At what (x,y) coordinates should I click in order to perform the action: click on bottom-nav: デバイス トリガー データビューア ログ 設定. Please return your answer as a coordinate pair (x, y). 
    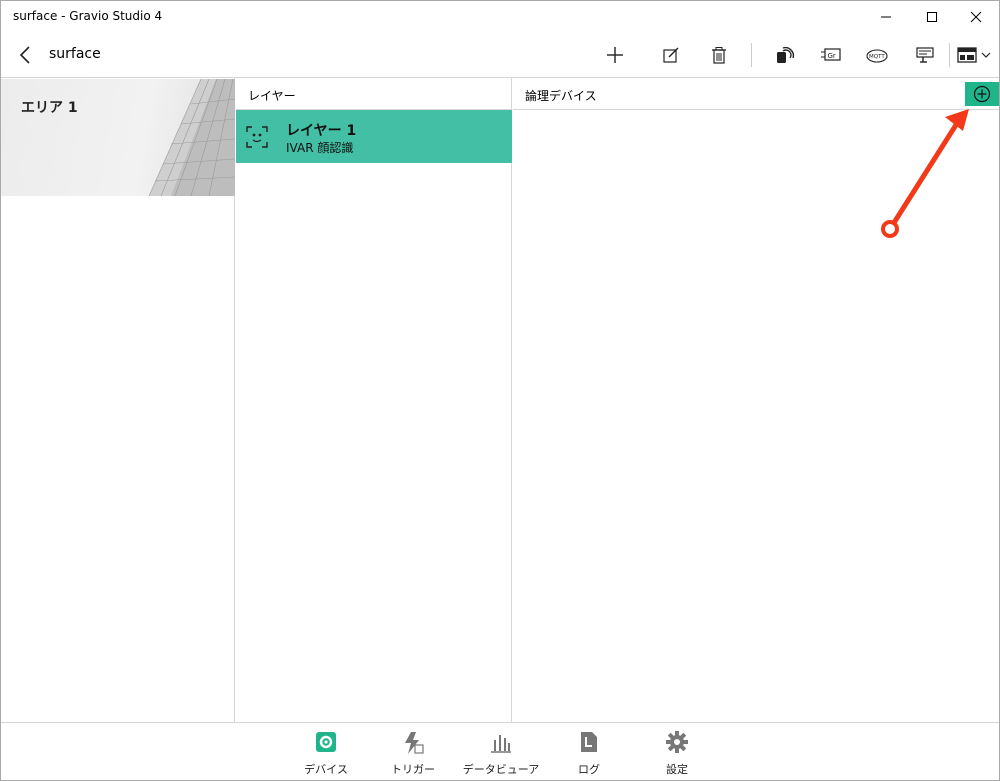
    Looking at the image, I should click on (500, 751).